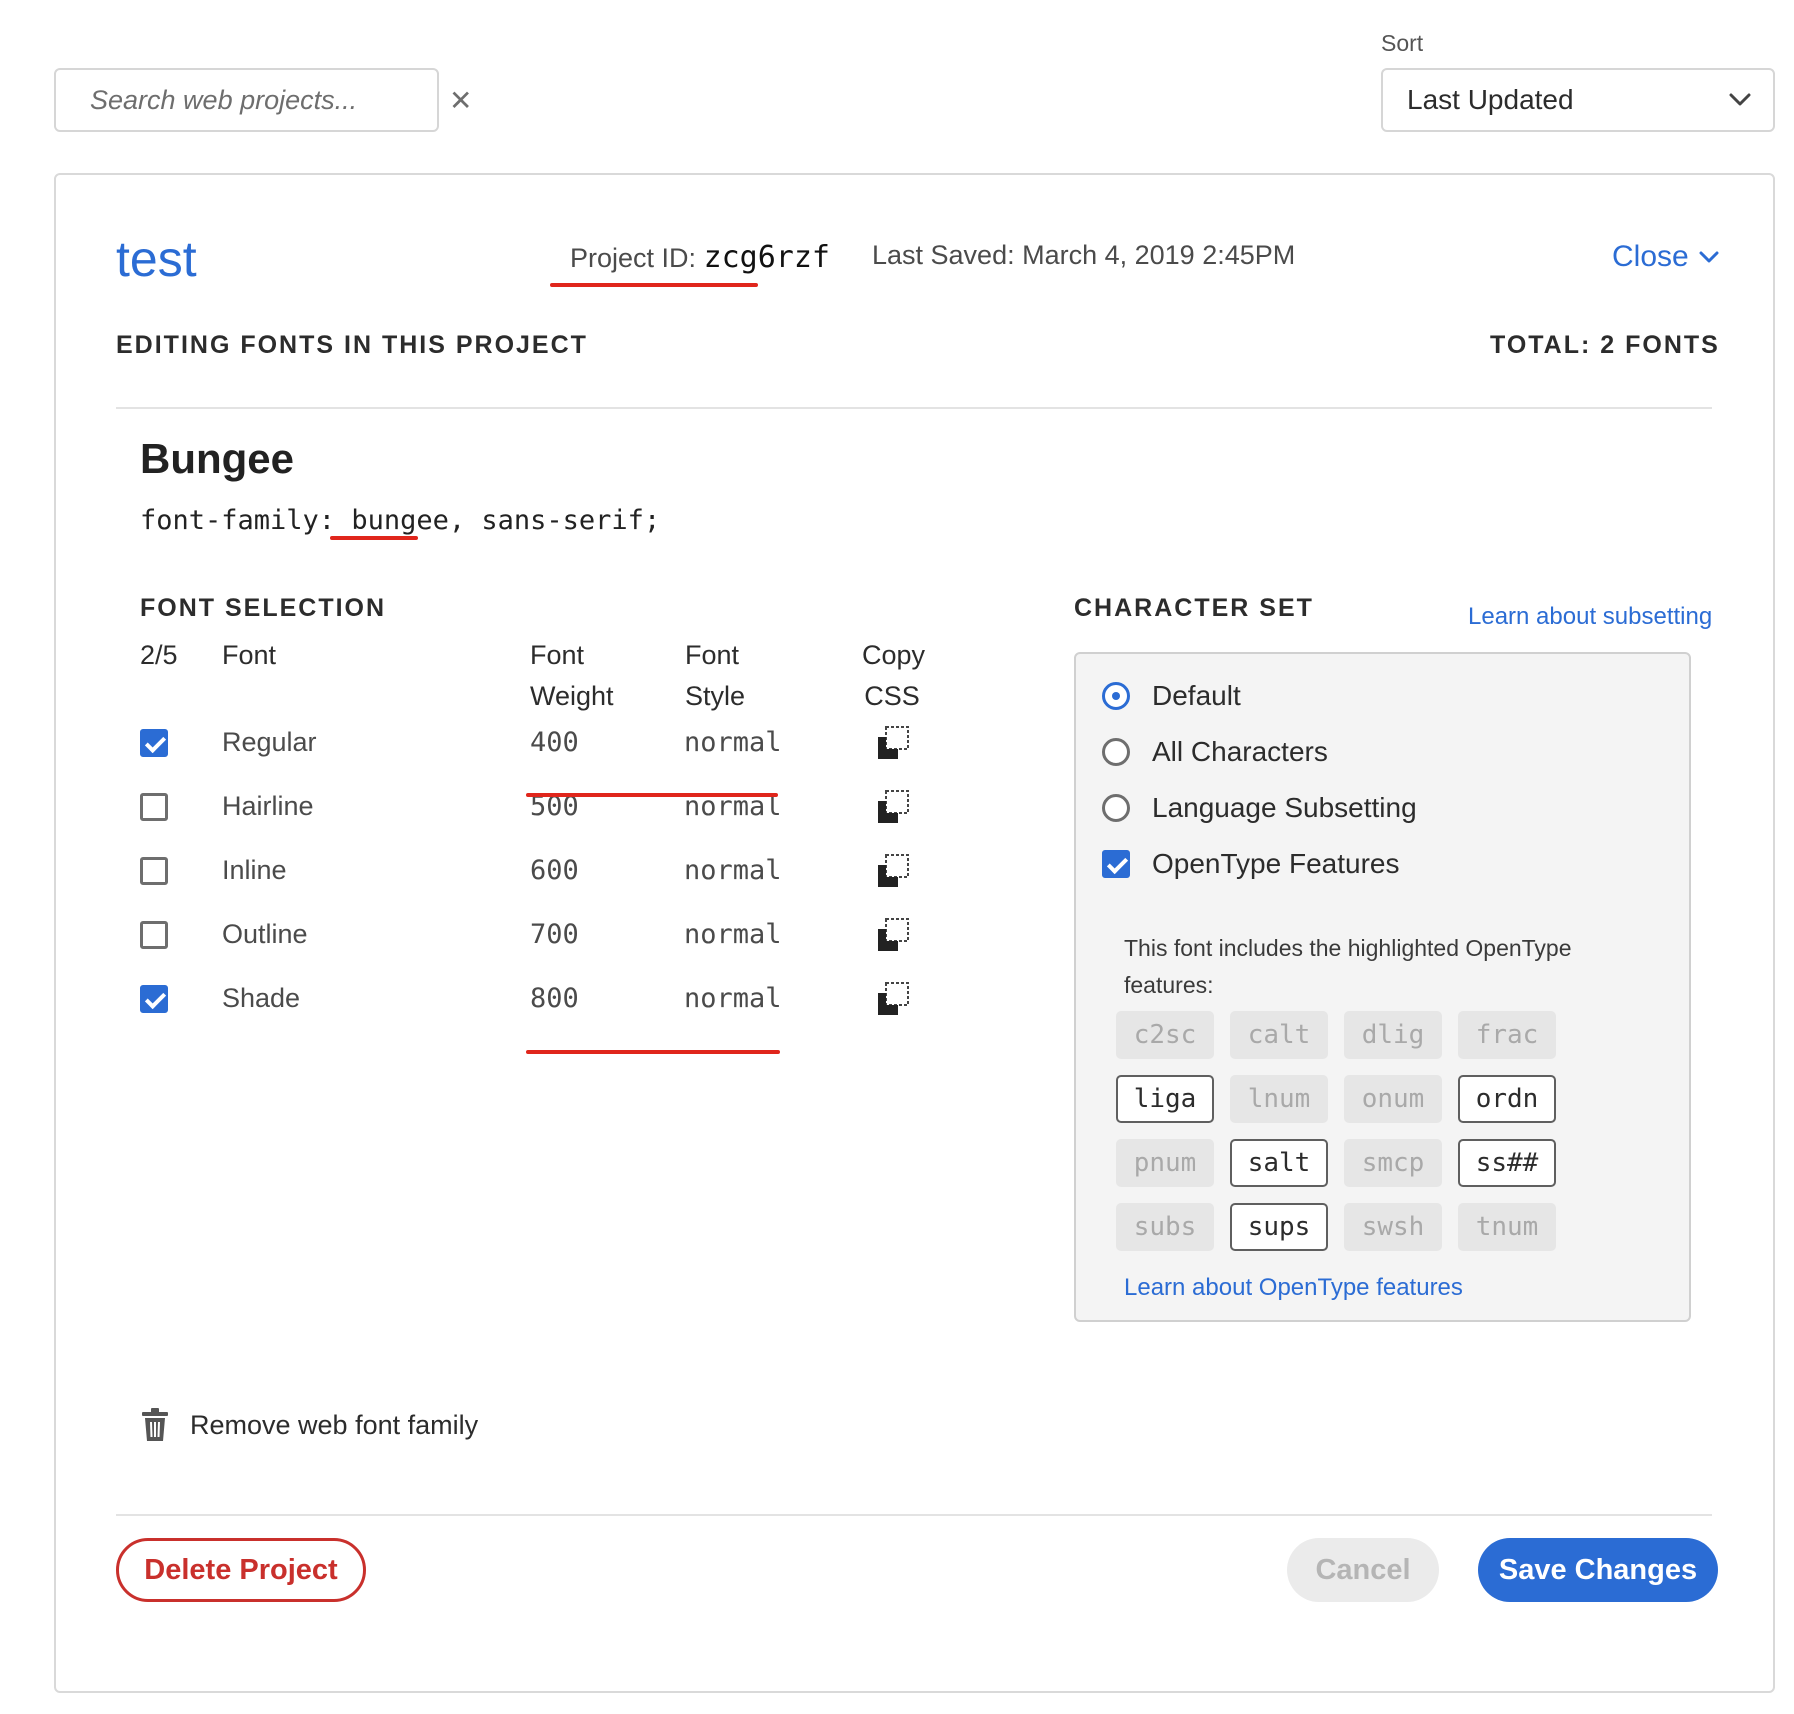  What do you see at coordinates (334, 1424) in the screenshot?
I see `remove-family-label: Remove web font family` at bounding box center [334, 1424].